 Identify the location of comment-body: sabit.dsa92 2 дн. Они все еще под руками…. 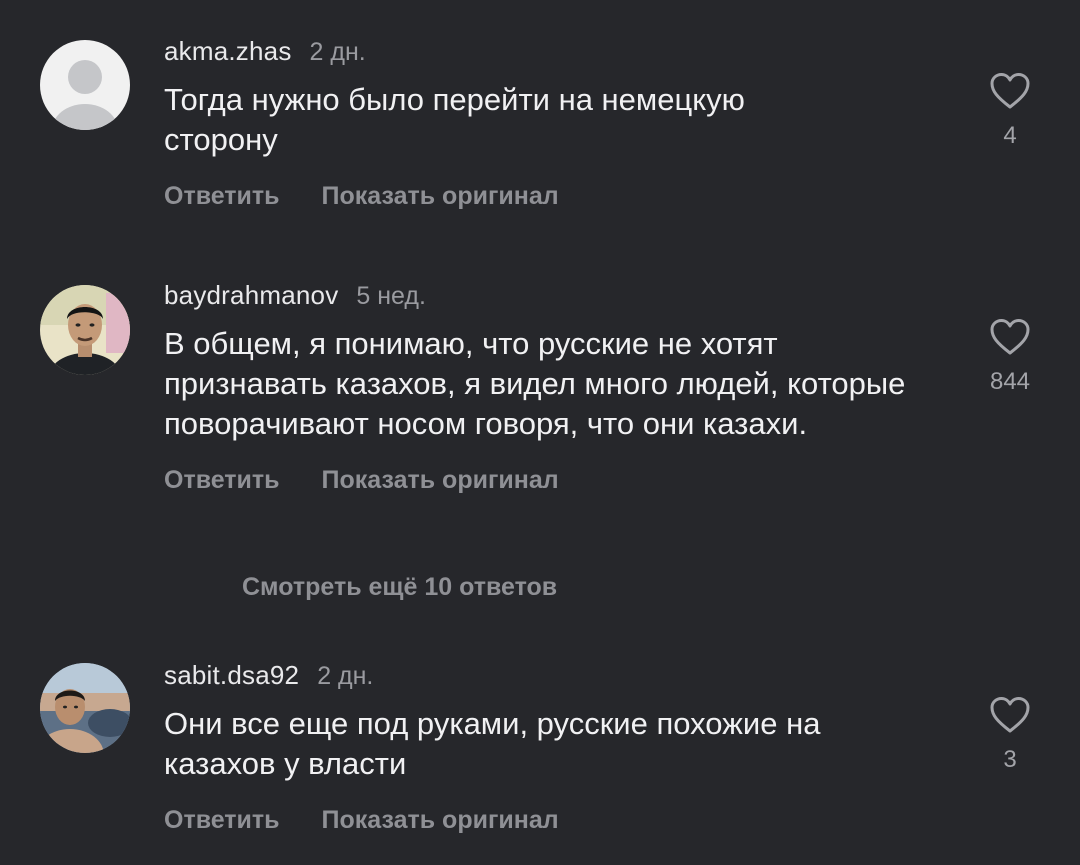
(554, 747).